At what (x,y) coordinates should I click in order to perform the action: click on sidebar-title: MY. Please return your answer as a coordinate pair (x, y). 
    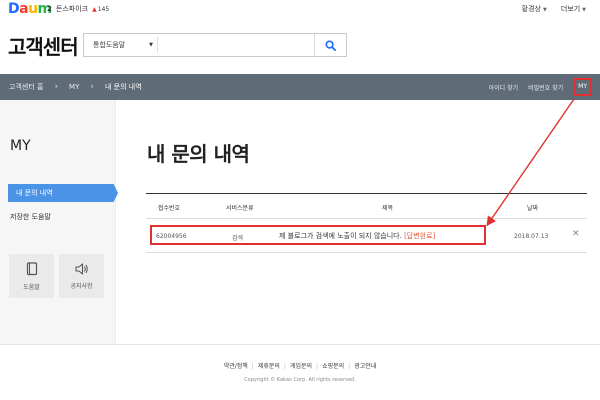
    Looking at the image, I should click on (20, 146).